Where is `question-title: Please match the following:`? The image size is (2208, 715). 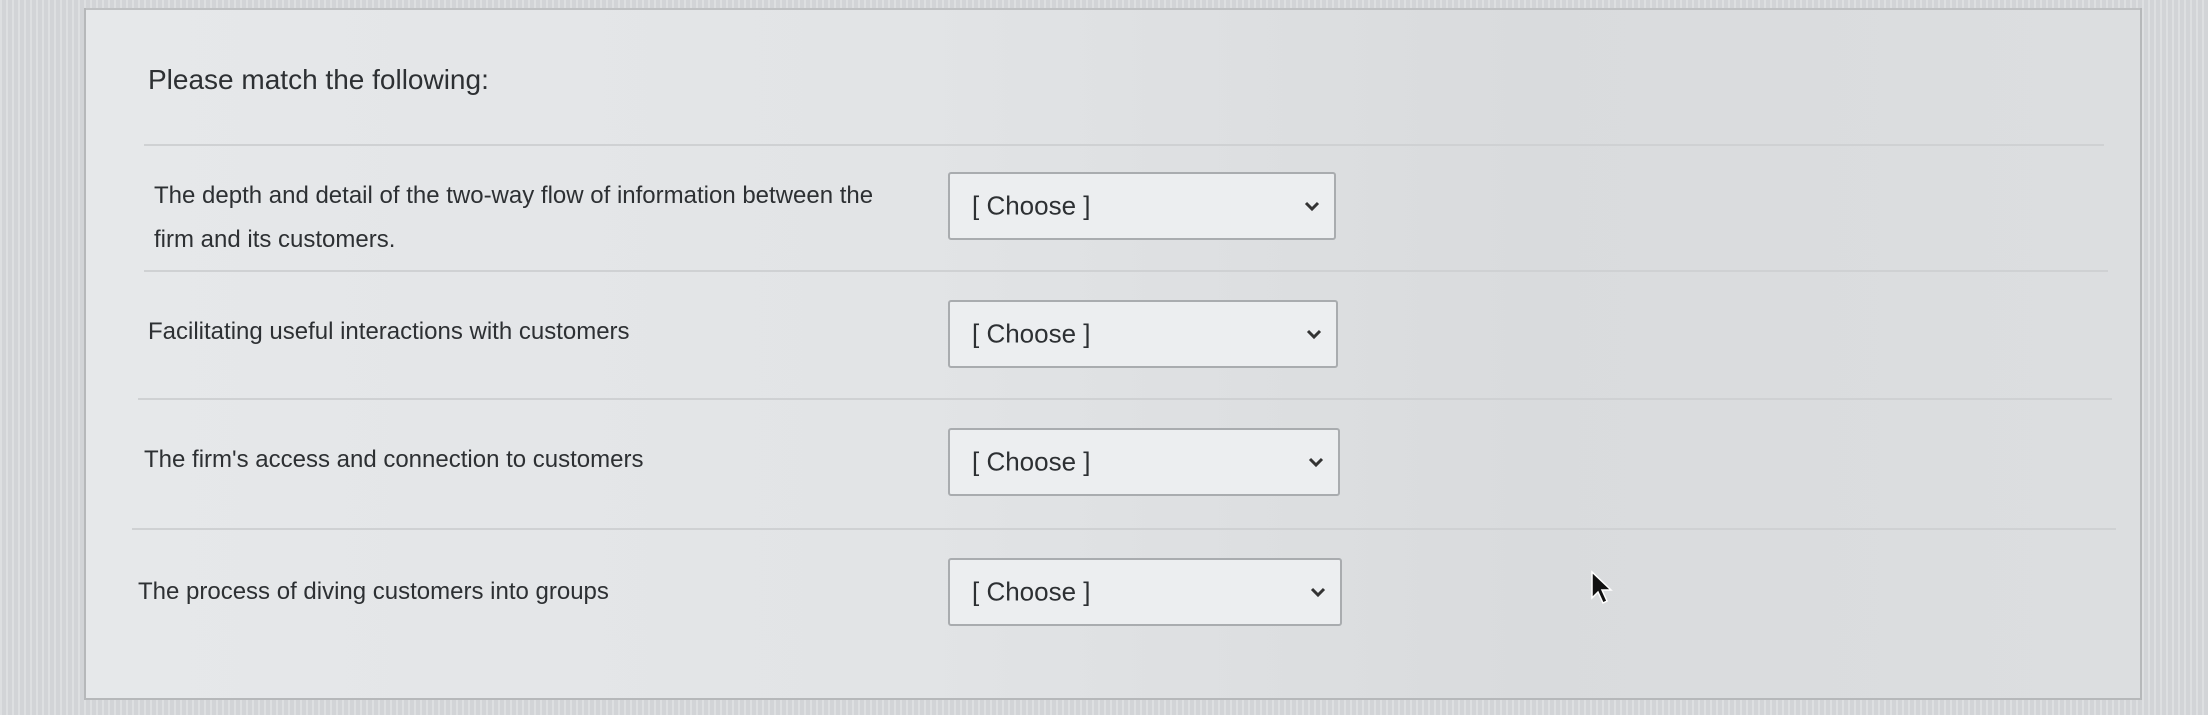 question-title: Please match the following: is located at coordinates (318, 79).